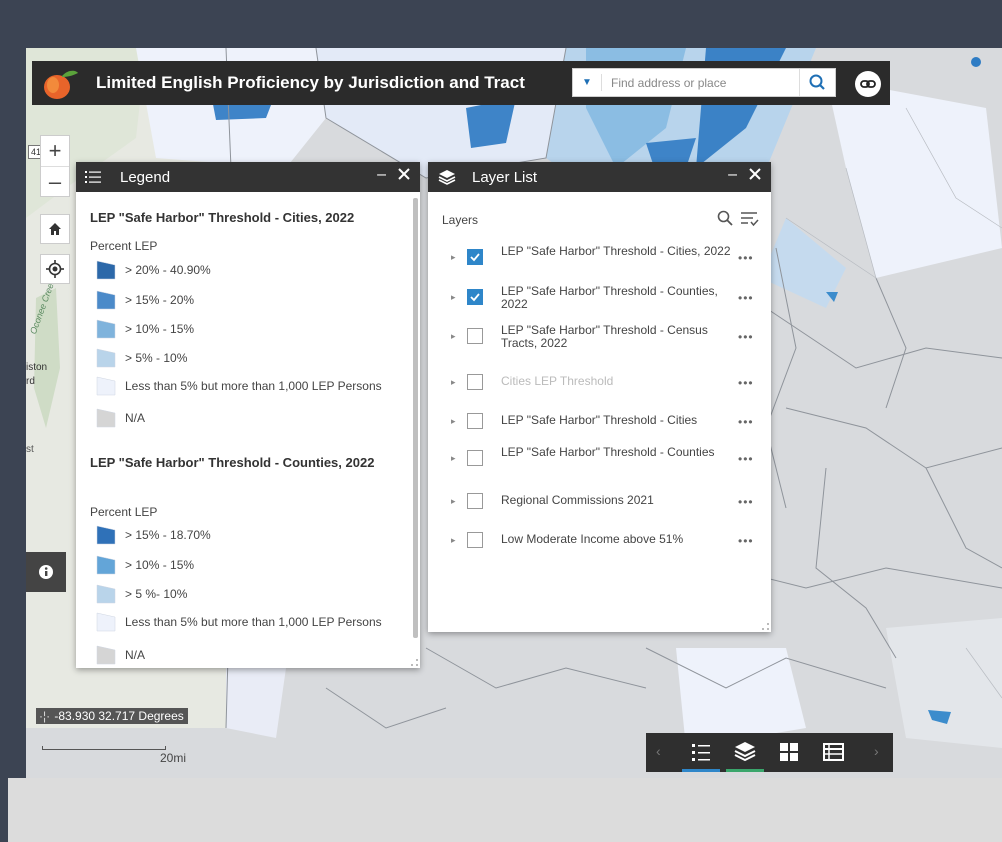  What do you see at coordinates (156, 358) in the screenshot?
I see `legend-item-label: > 5% - 10%` at bounding box center [156, 358].